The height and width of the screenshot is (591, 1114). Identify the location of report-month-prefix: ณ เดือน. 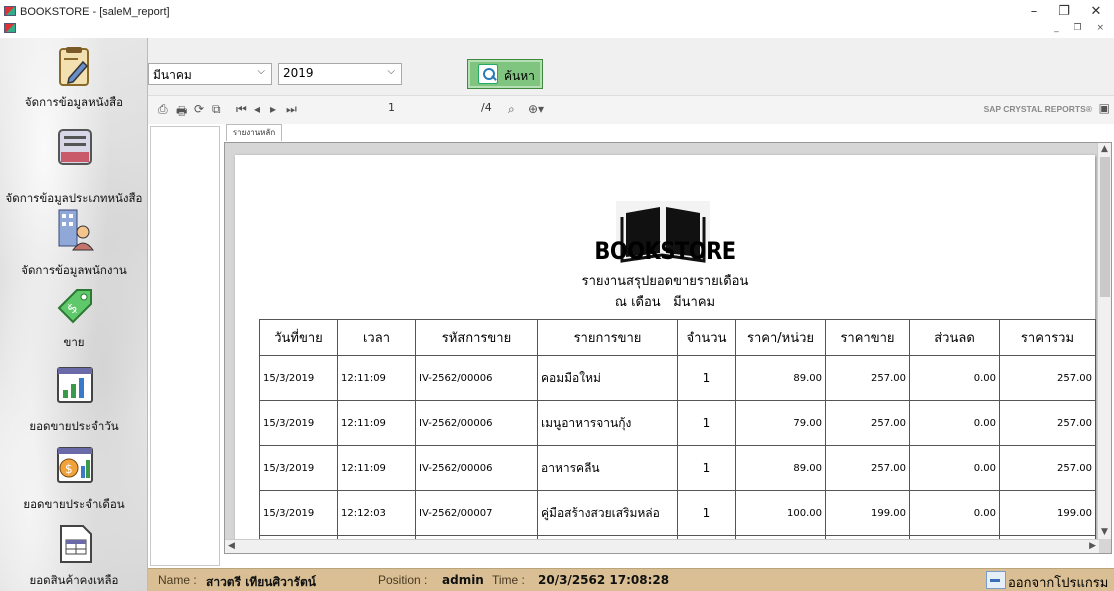
(637, 302).